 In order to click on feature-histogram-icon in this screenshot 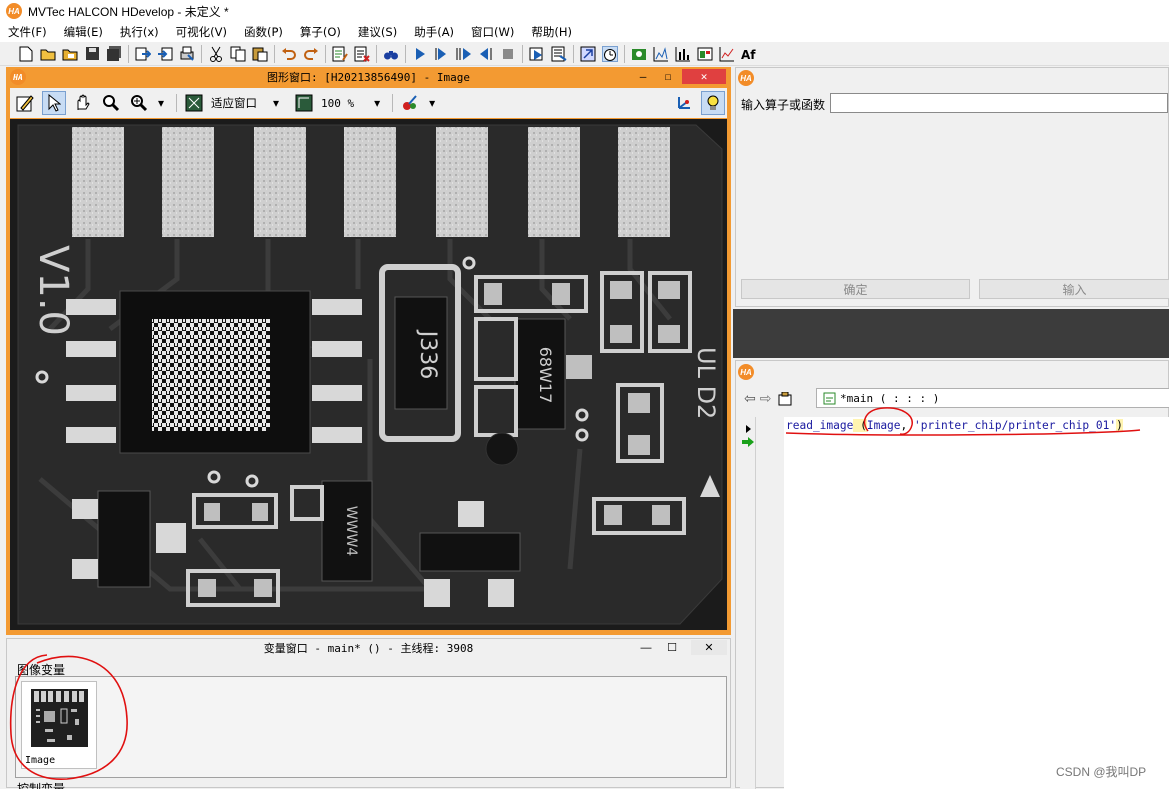, I will do `click(683, 54)`.